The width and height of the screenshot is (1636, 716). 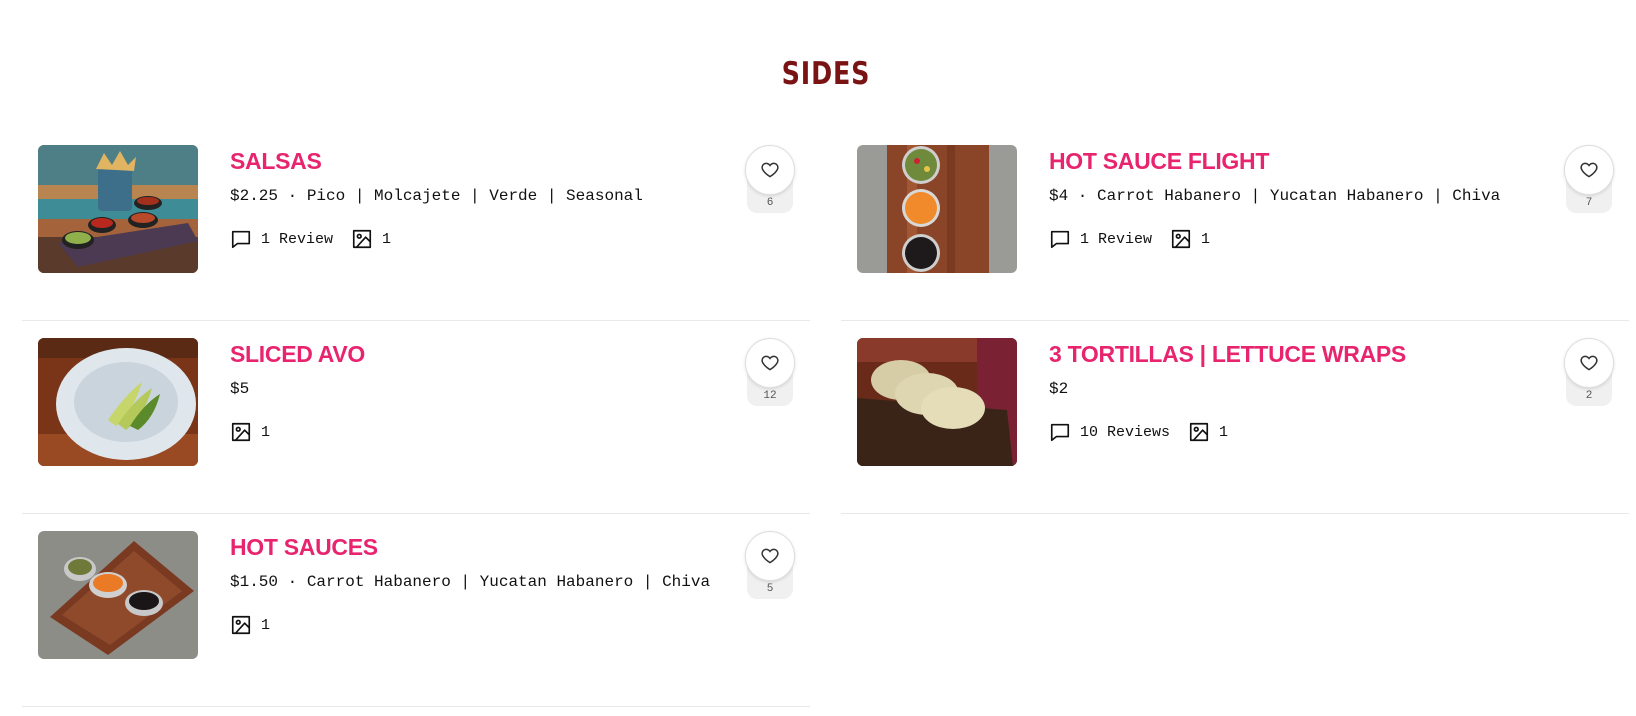 I want to click on like-count: 5, so click(x=770, y=589).